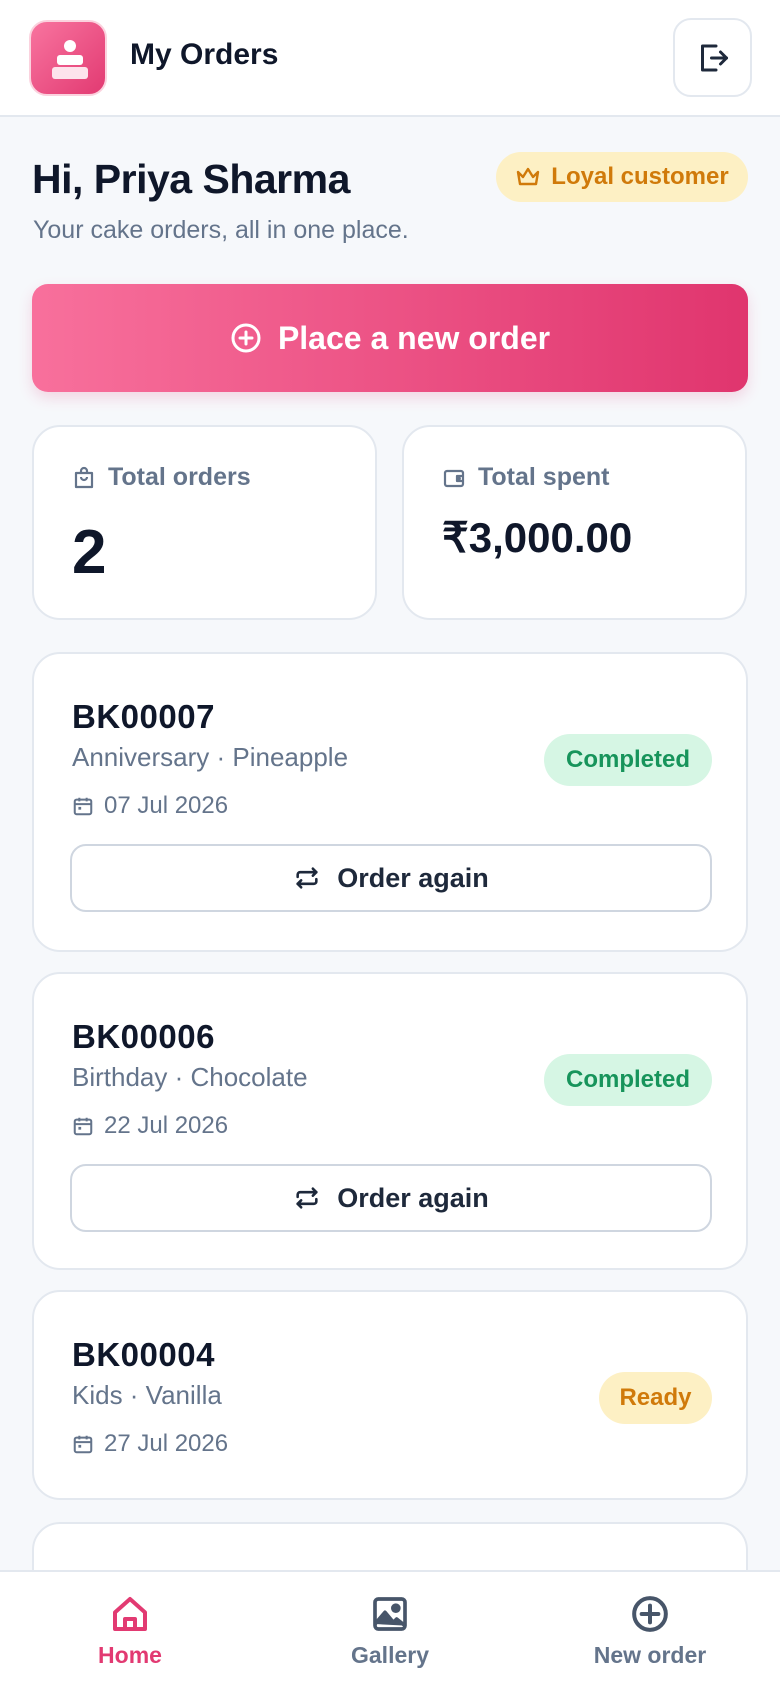  What do you see at coordinates (390, 1655) in the screenshot?
I see `nav-gallery-label: Gallery` at bounding box center [390, 1655].